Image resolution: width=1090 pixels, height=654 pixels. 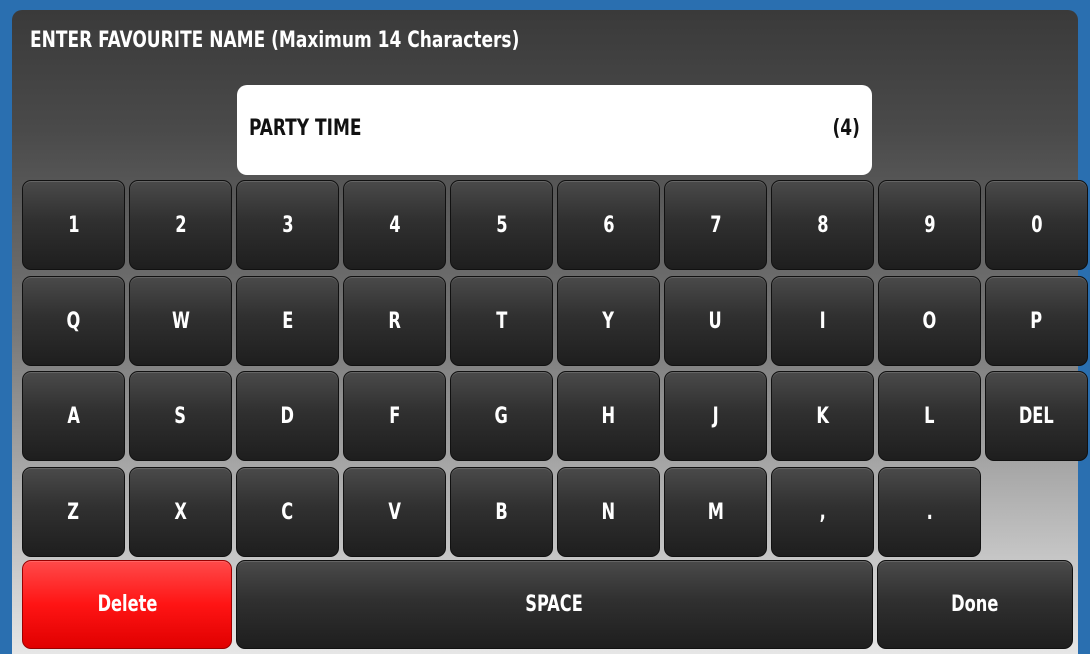 I want to click on key-comma: ,, so click(x=822, y=512).